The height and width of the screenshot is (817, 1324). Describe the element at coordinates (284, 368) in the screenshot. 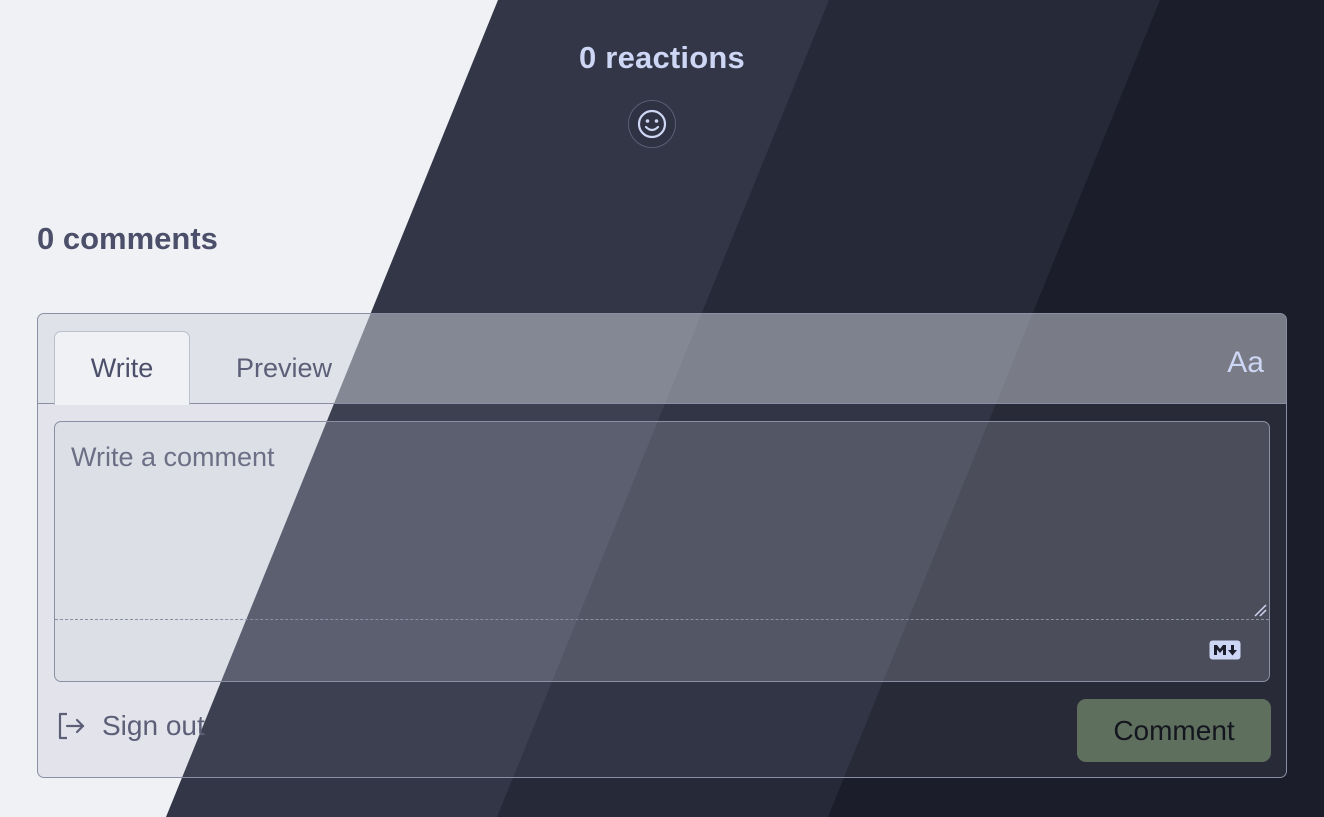

I see `tab-preview: Preview` at that location.